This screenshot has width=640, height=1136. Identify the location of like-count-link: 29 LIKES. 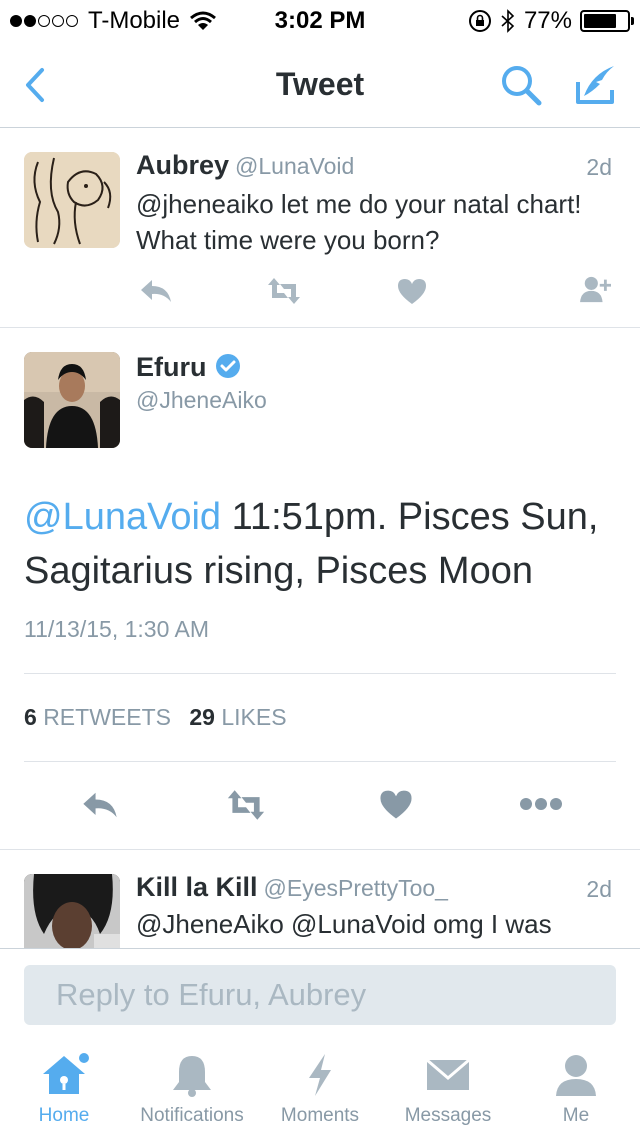
(237, 717).